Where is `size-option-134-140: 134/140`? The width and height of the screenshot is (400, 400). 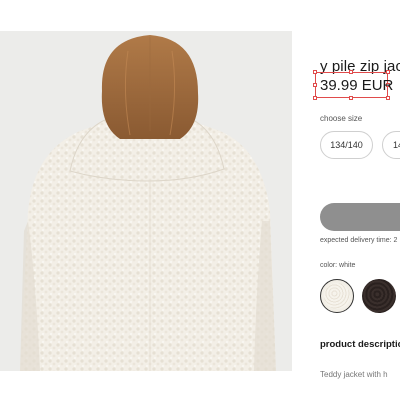 size-option-134-140: 134/140 is located at coordinates (346, 145).